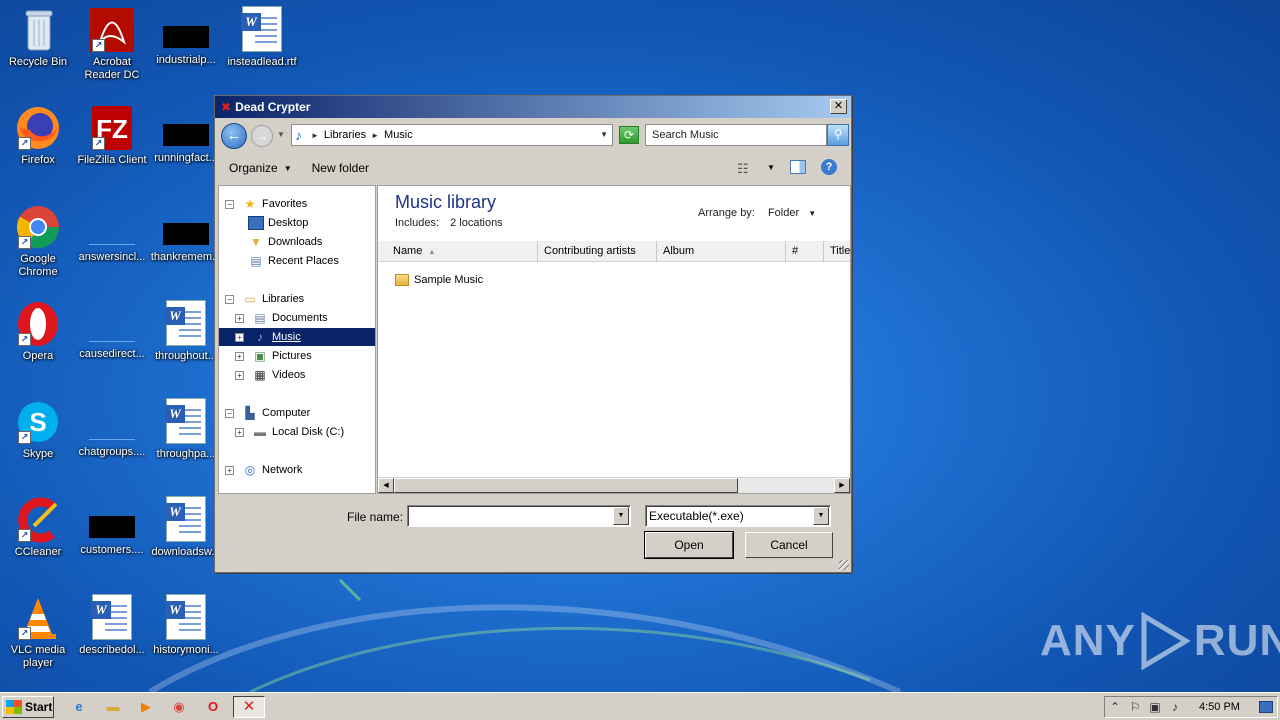  I want to click on view-dropdown-icon: ▼, so click(771, 167).